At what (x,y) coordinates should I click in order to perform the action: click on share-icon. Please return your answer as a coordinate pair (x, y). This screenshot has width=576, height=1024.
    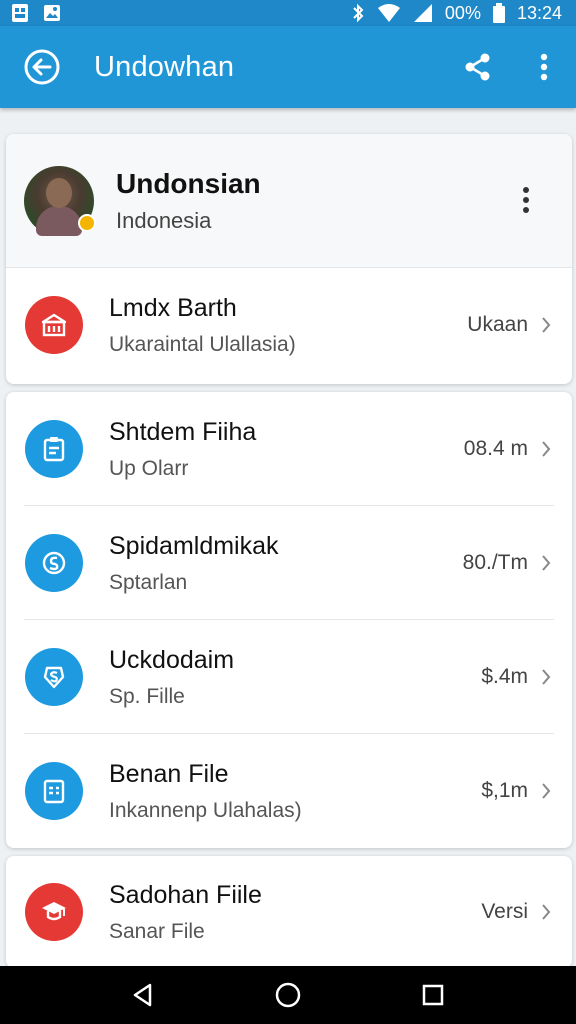
    Looking at the image, I should click on (478, 67).